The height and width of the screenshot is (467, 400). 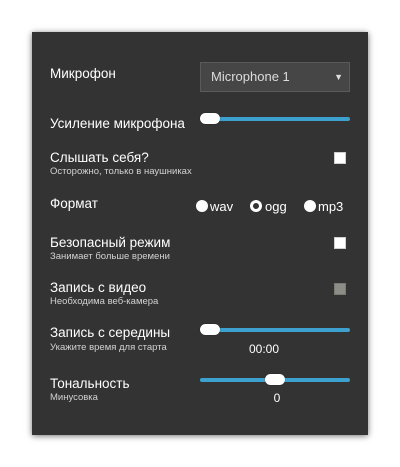 I want to click on monitor-hint: Осторожно, только в наушниках, so click(x=121, y=171).